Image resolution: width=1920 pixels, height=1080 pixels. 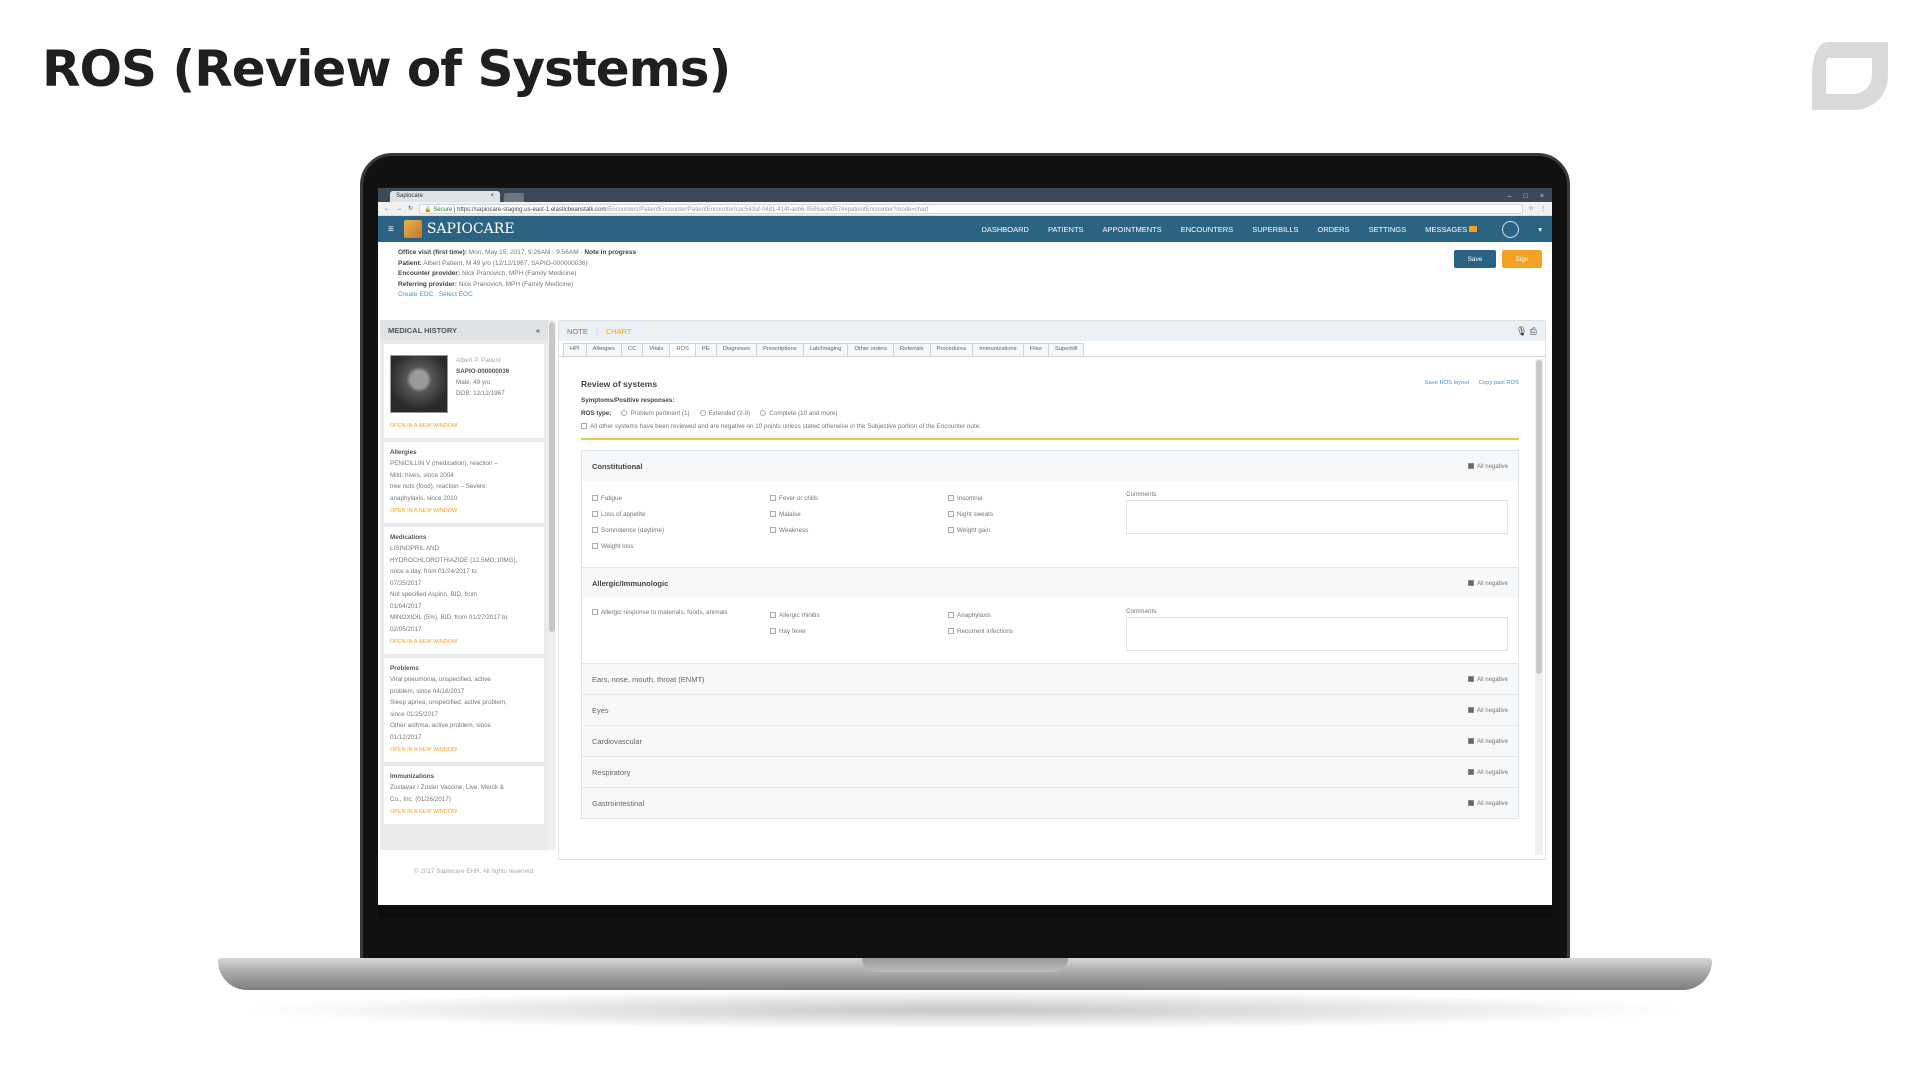 What do you see at coordinates (859, 632) in the screenshot?
I see `symptom-checkbox: Hay fever` at bounding box center [859, 632].